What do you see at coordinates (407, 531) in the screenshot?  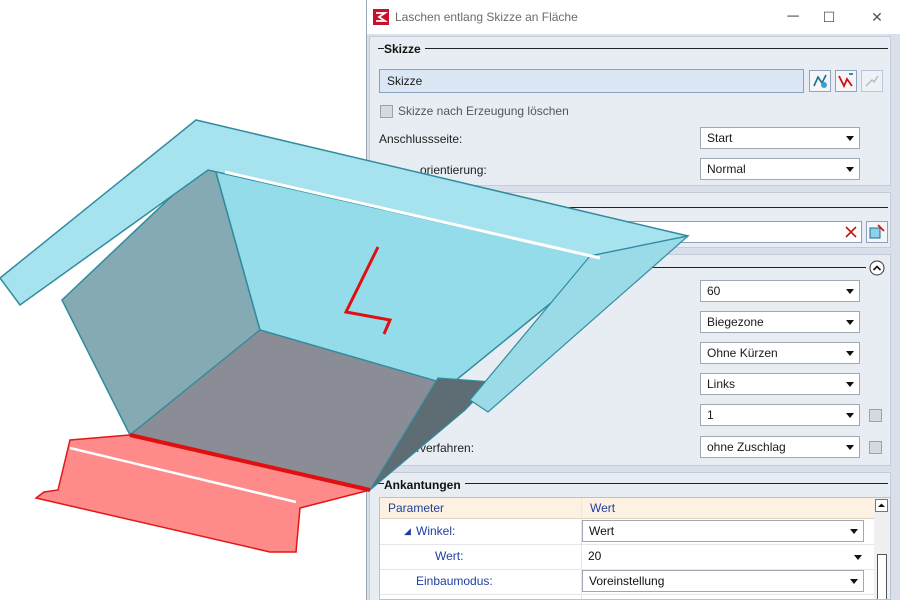 I see `expander-icon: ◢` at bounding box center [407, 531].